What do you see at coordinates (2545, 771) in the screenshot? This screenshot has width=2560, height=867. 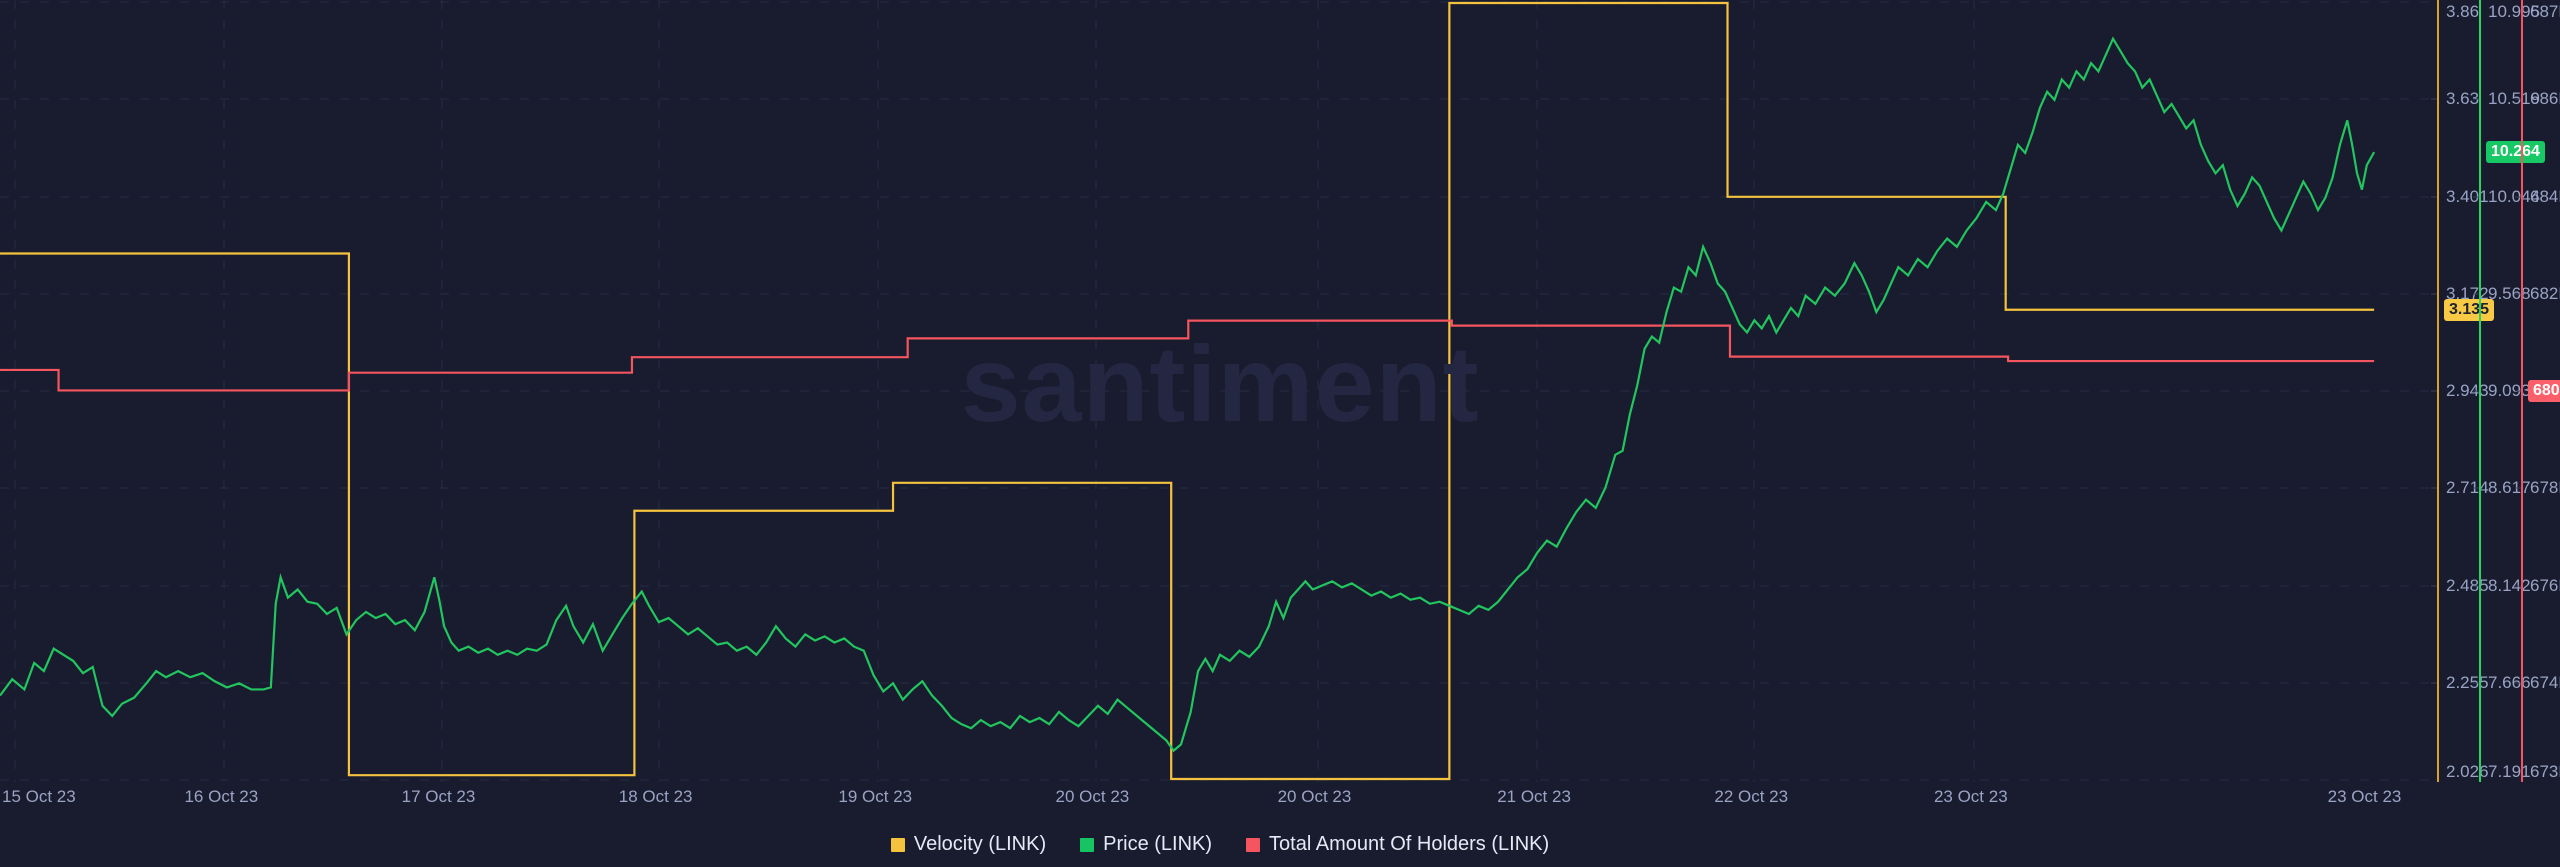 I see `y-axis-tick-holders: 673K` at bounding box center [2545, 771].